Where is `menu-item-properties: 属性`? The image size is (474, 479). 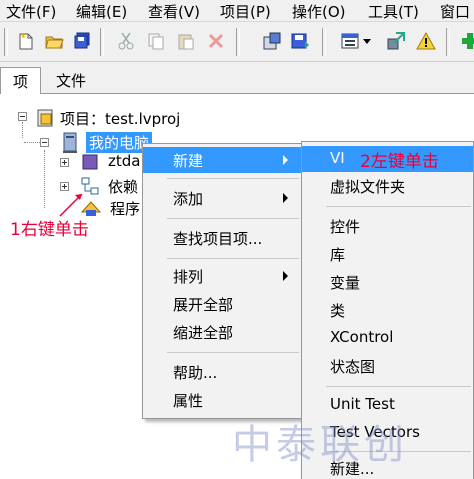
menu-item-properties: 属性 is located at coordinates (222, 400).